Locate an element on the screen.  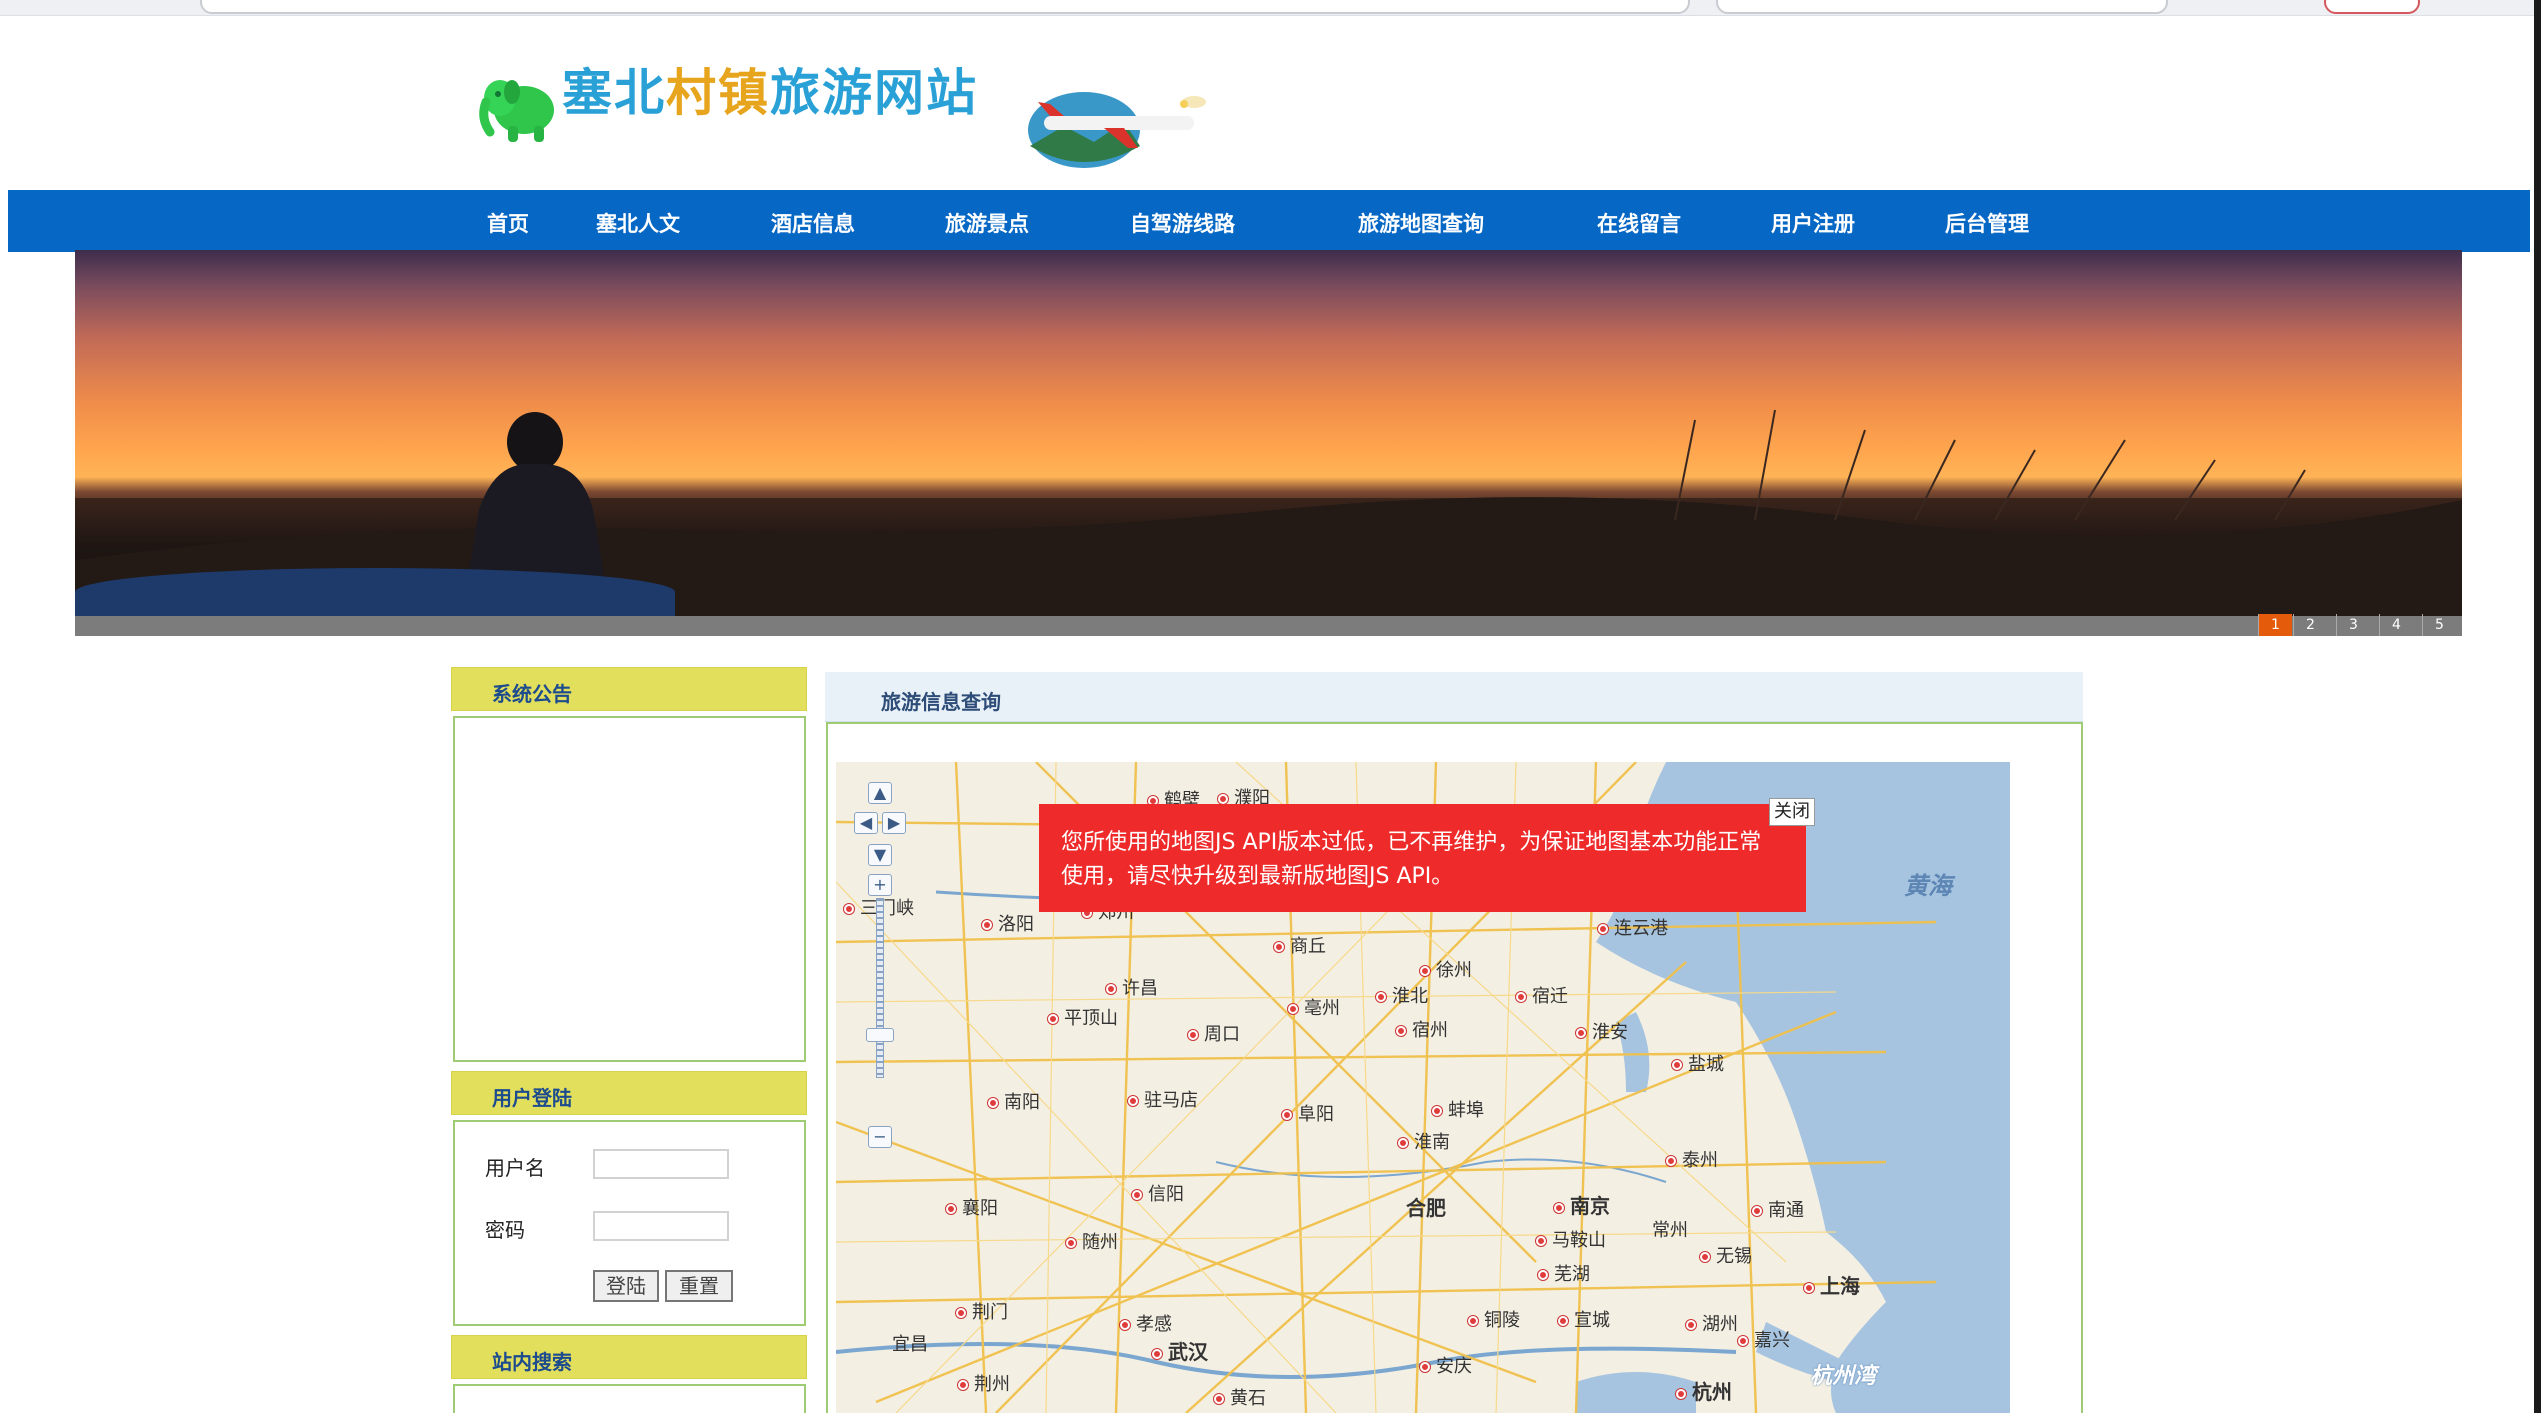
nav-driving-routes: 自驾游线路 is located at coordinates (1182, 223).